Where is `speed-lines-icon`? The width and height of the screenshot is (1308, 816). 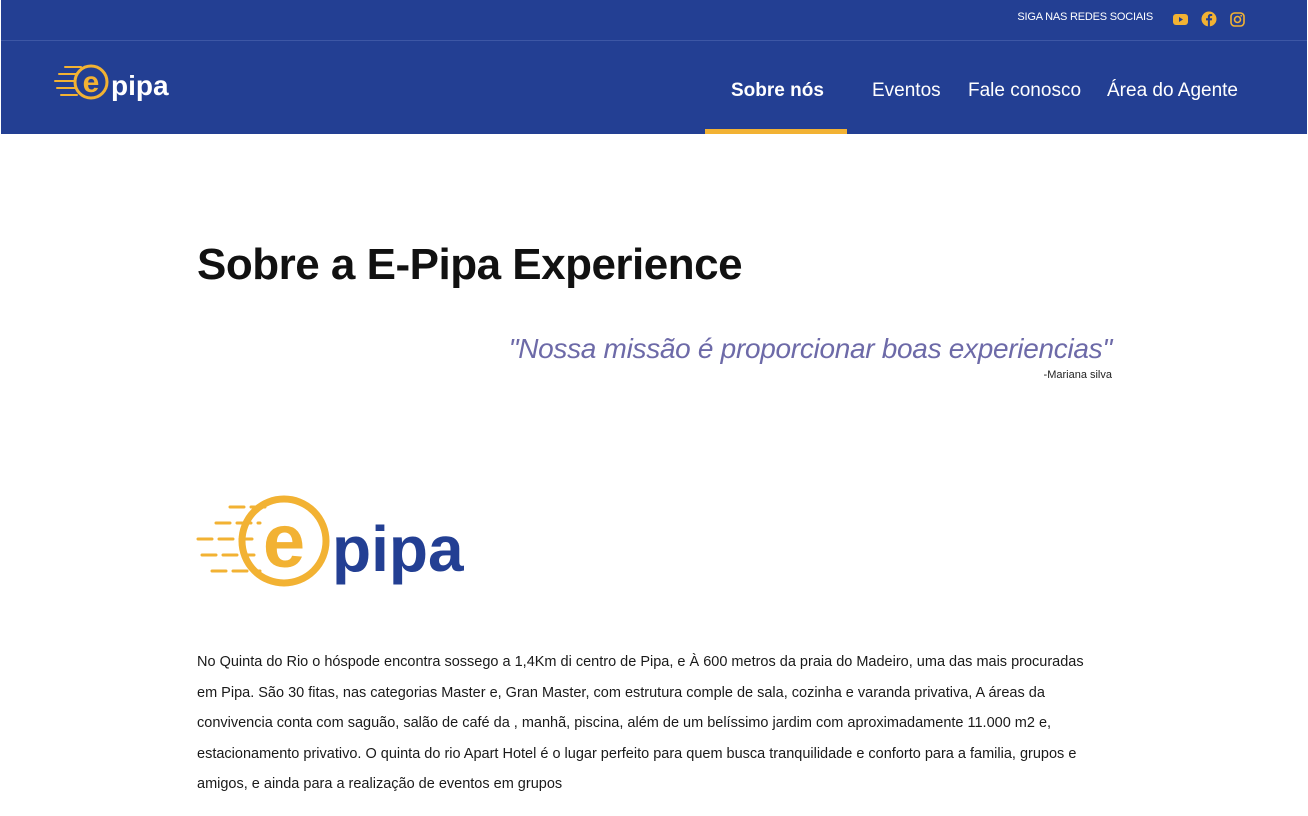
speed-lines-icon is located at coordinates (233, 539).